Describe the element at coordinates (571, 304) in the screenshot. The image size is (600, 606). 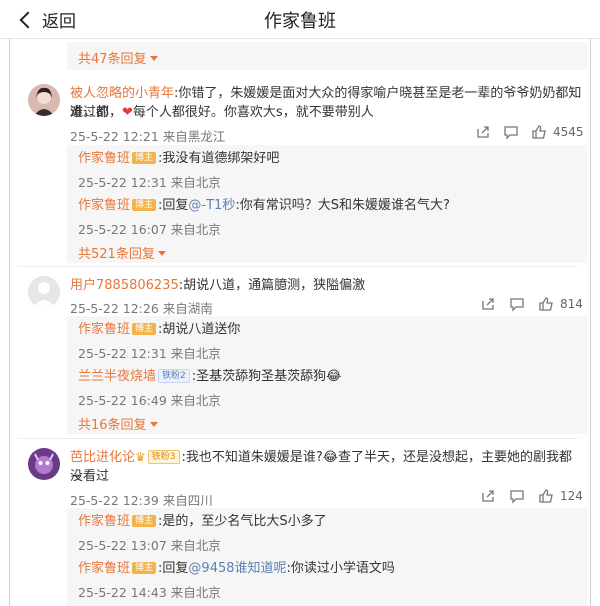
I see `like-count: 814` at that location.